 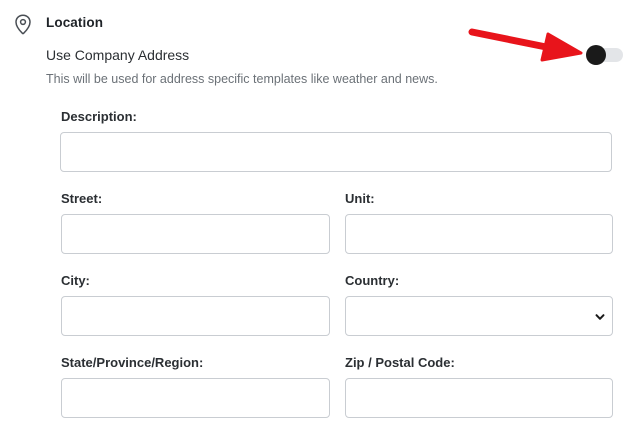 What do you see at coordinates (99, 116) in the screenshot?
I see `description-label: Description:` at bounding box center [99, 116].